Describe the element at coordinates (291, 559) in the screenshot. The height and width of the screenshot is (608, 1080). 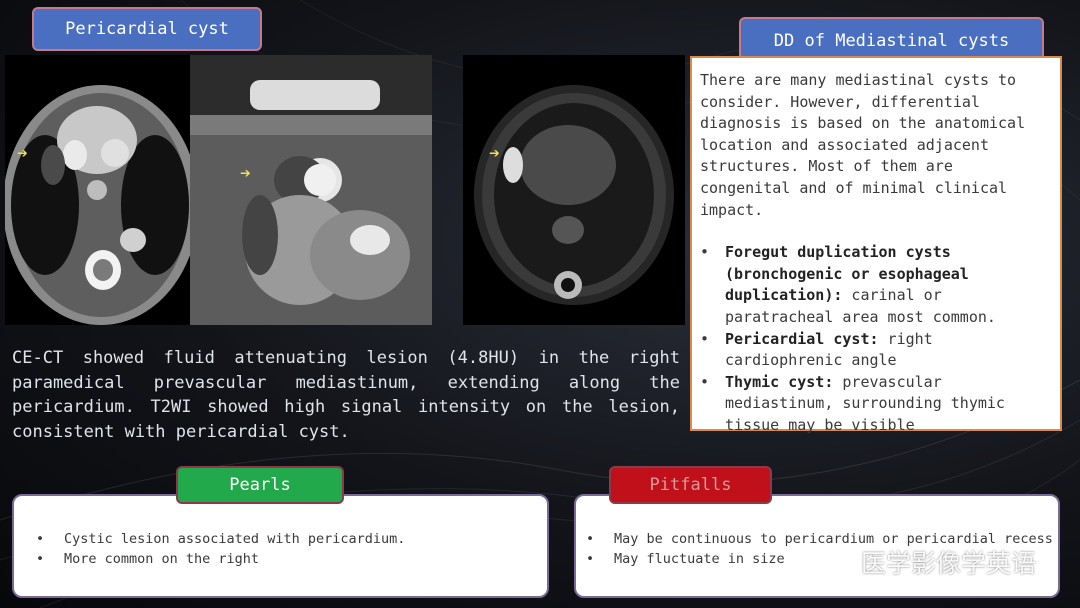
I see `list-item: • More common on the right` at that location.